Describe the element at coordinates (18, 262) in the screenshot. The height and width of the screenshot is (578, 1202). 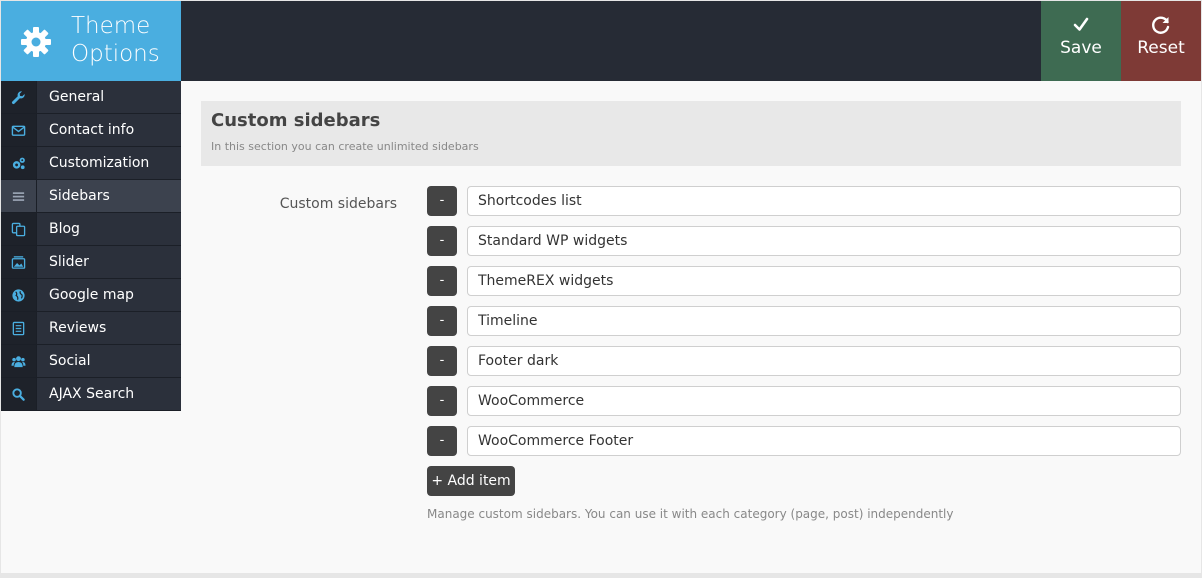
I see `image-icon` at that location.